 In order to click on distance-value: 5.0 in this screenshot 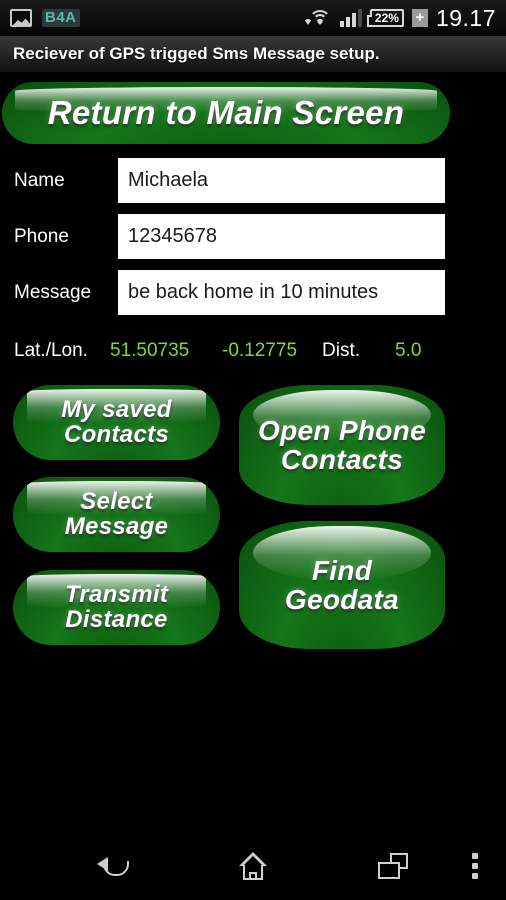, I will do `click(408, 350)`.